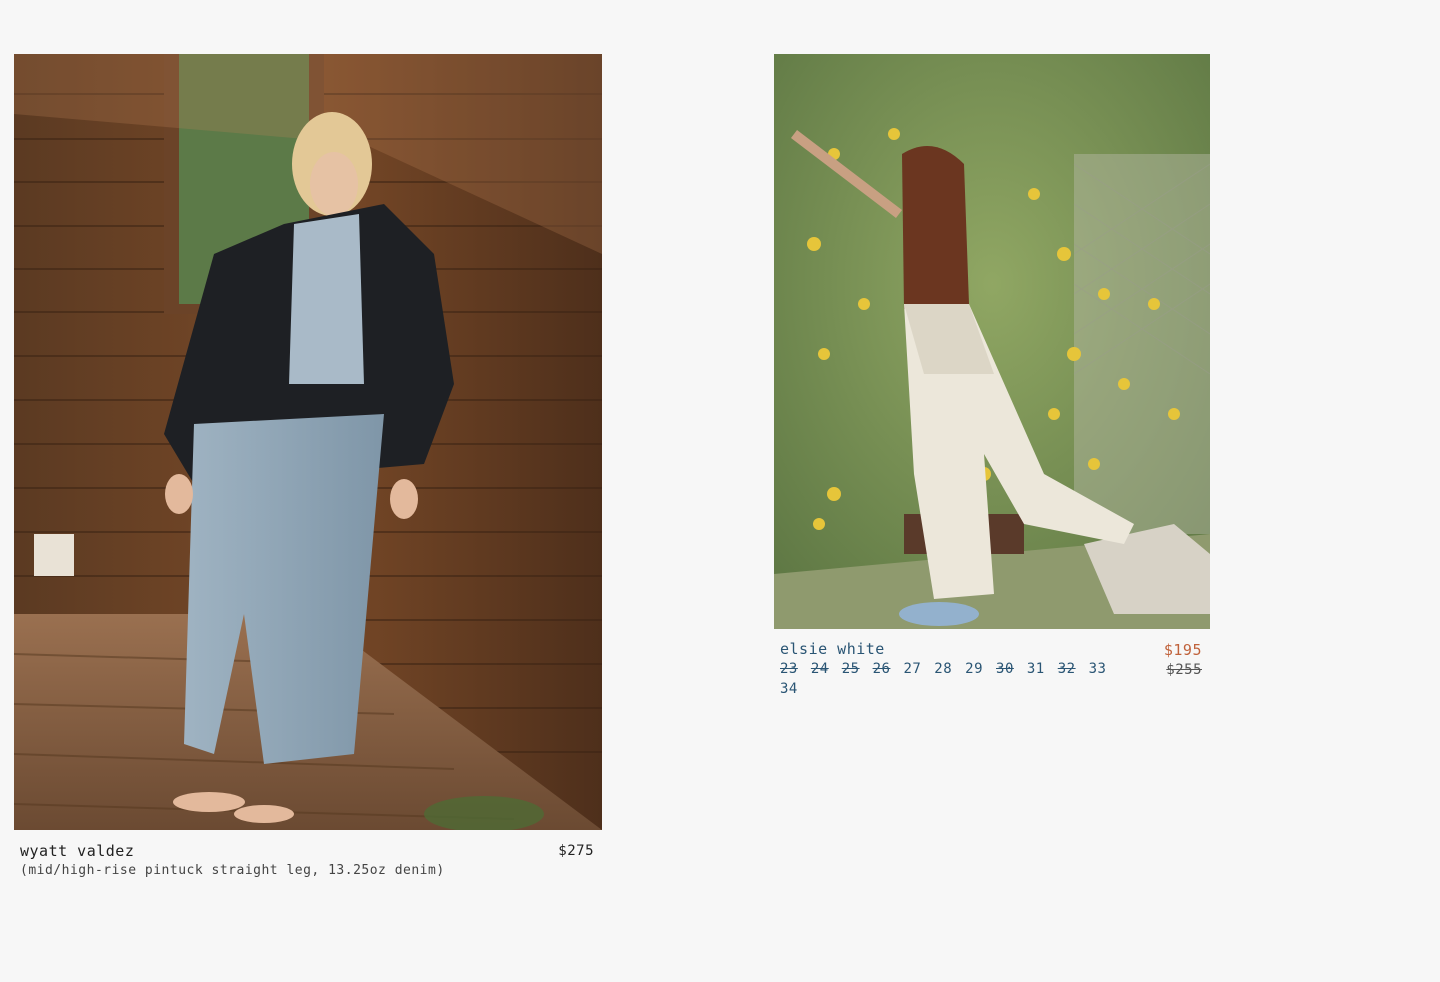 The image size is (1440, 982). I want to click on size-option-sold-out: 25, so click(851, 669).